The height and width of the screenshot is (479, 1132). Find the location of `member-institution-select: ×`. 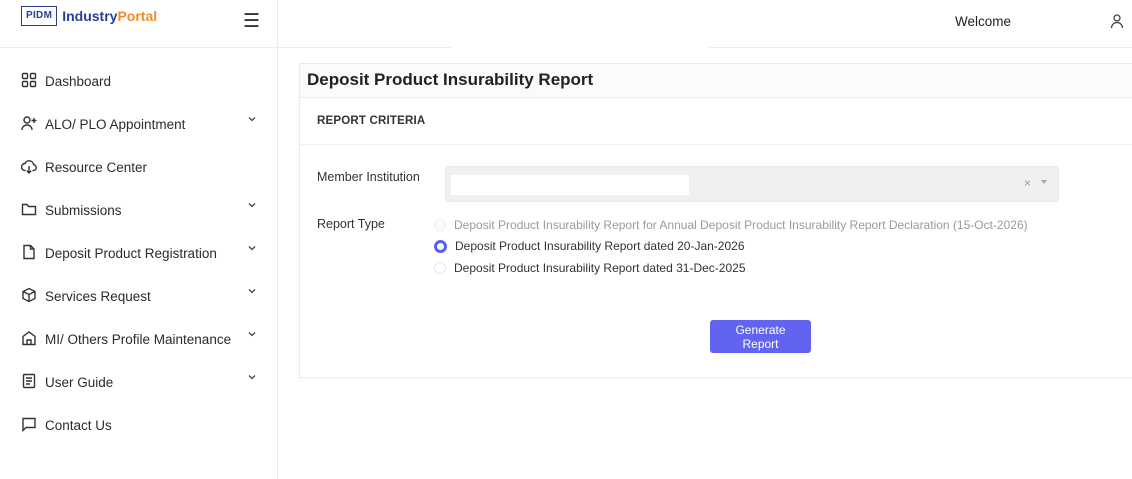

member-institution-select: × is located at coordinates (752, 184).